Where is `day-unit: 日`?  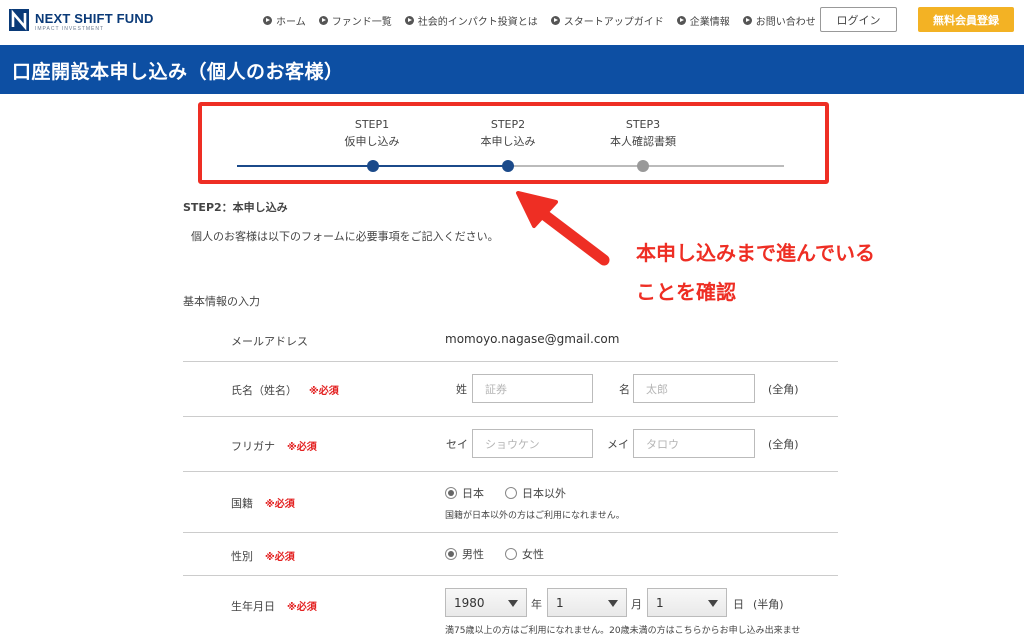
day-unit: 日 is located at coordinates (738, 604).